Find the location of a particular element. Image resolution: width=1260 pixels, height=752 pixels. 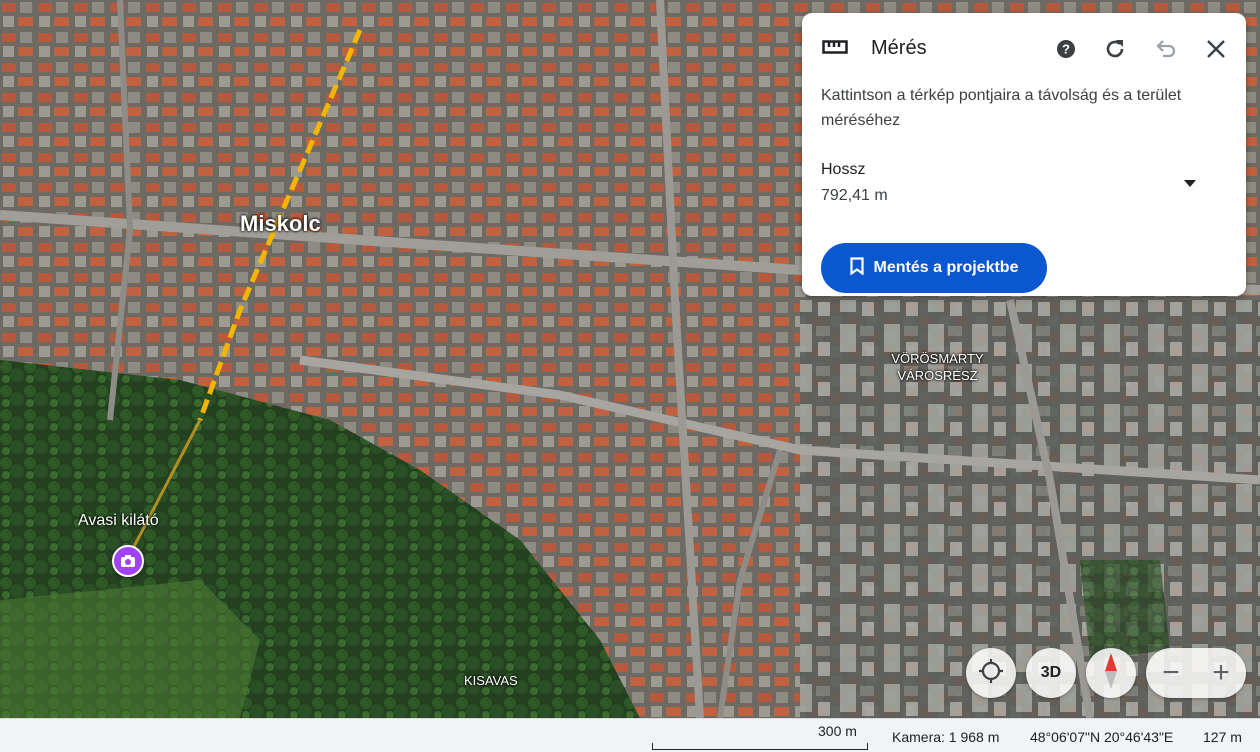

district-label-line2: VÁROSRÉSZ is located at coordinates (937, 375).